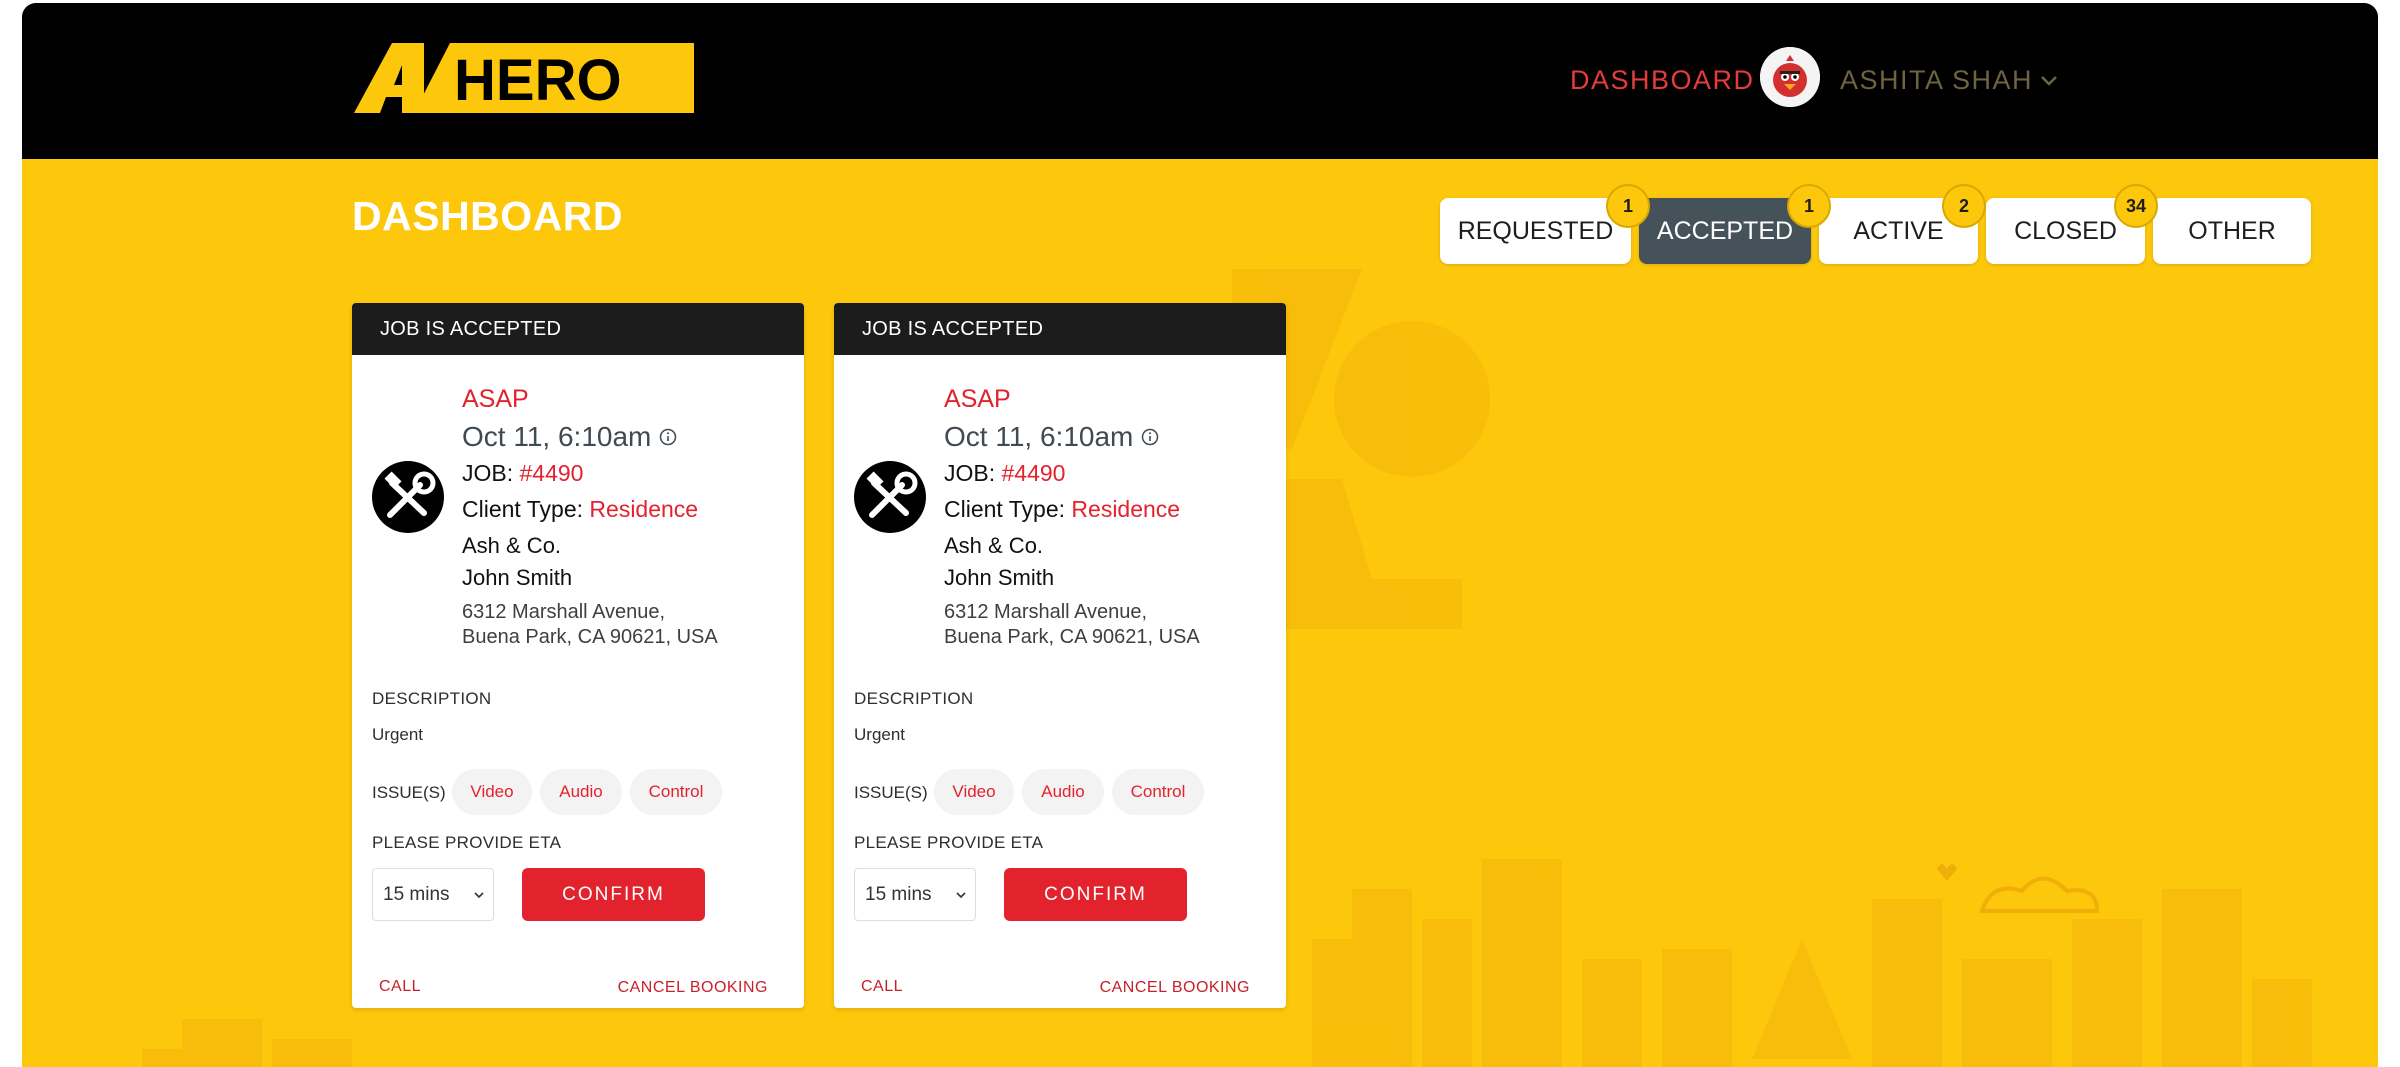  I want to click on tab-accepted: ACCEPTED, so click(1725, 231).